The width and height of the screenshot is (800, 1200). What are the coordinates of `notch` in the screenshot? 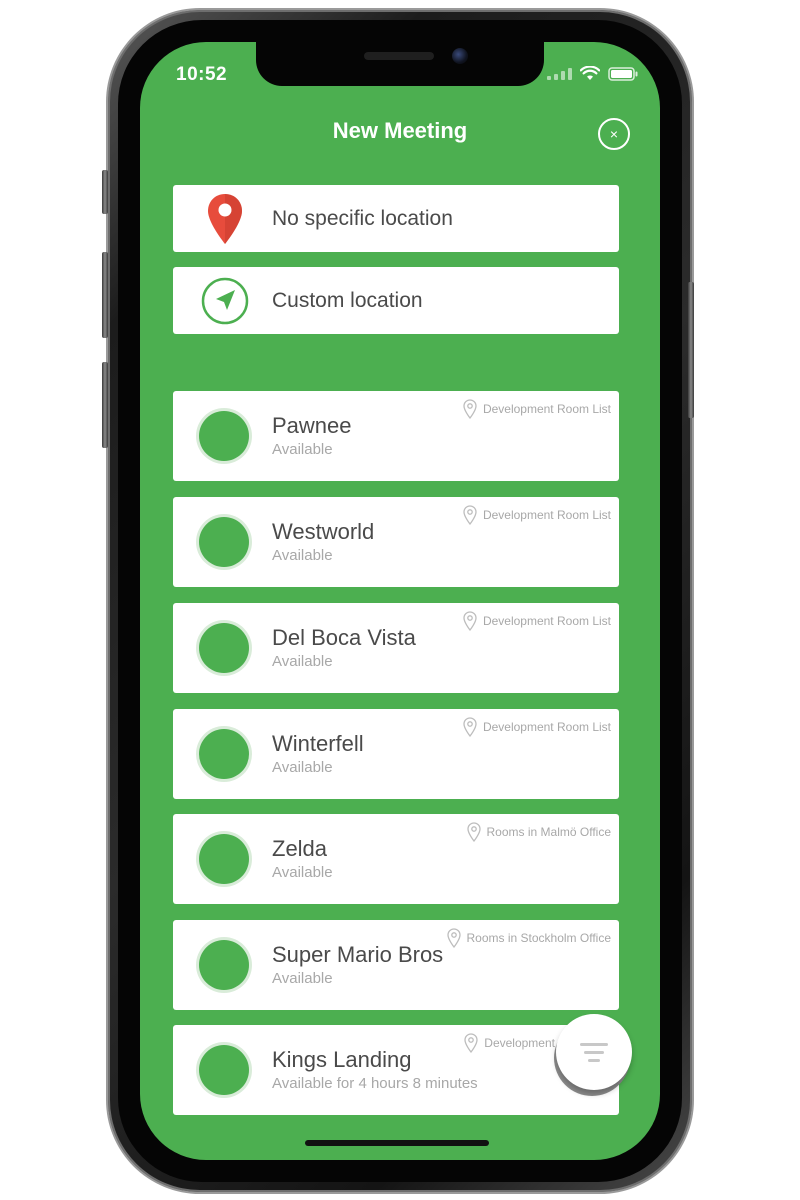 It's located at (400, 64).